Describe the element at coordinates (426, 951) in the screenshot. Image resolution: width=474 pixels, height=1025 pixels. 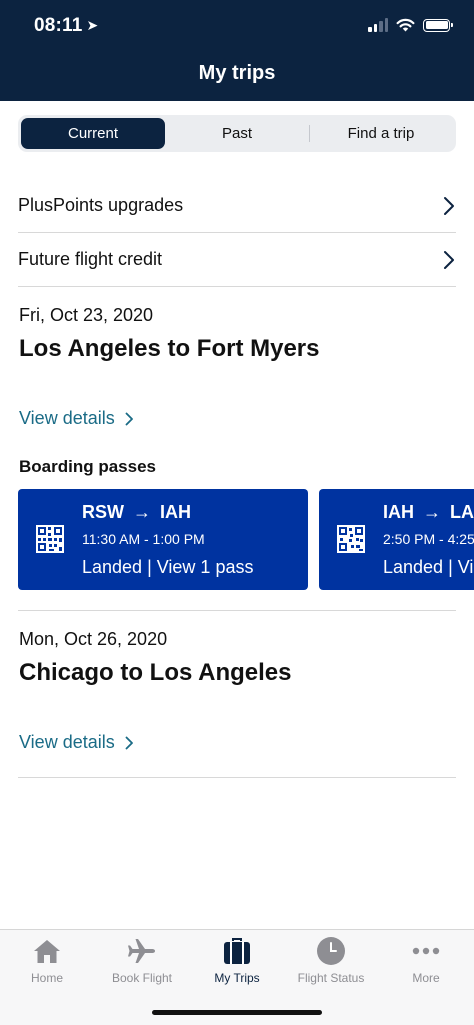
I see `more-dots-icon` at that location.